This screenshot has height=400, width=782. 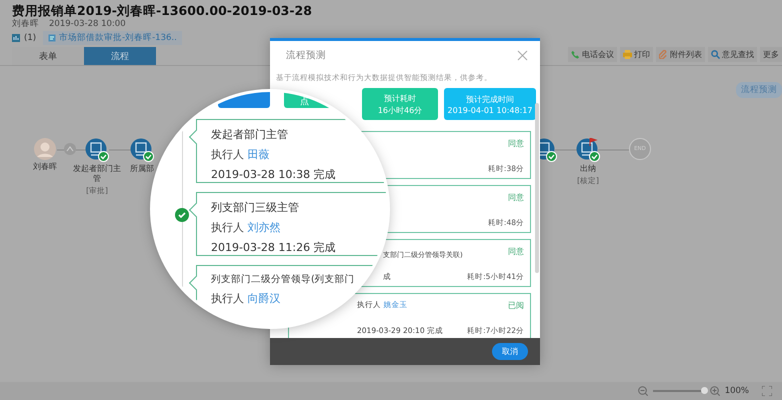 I want to click on zoom-out-icon, so click(x=643, y=391).